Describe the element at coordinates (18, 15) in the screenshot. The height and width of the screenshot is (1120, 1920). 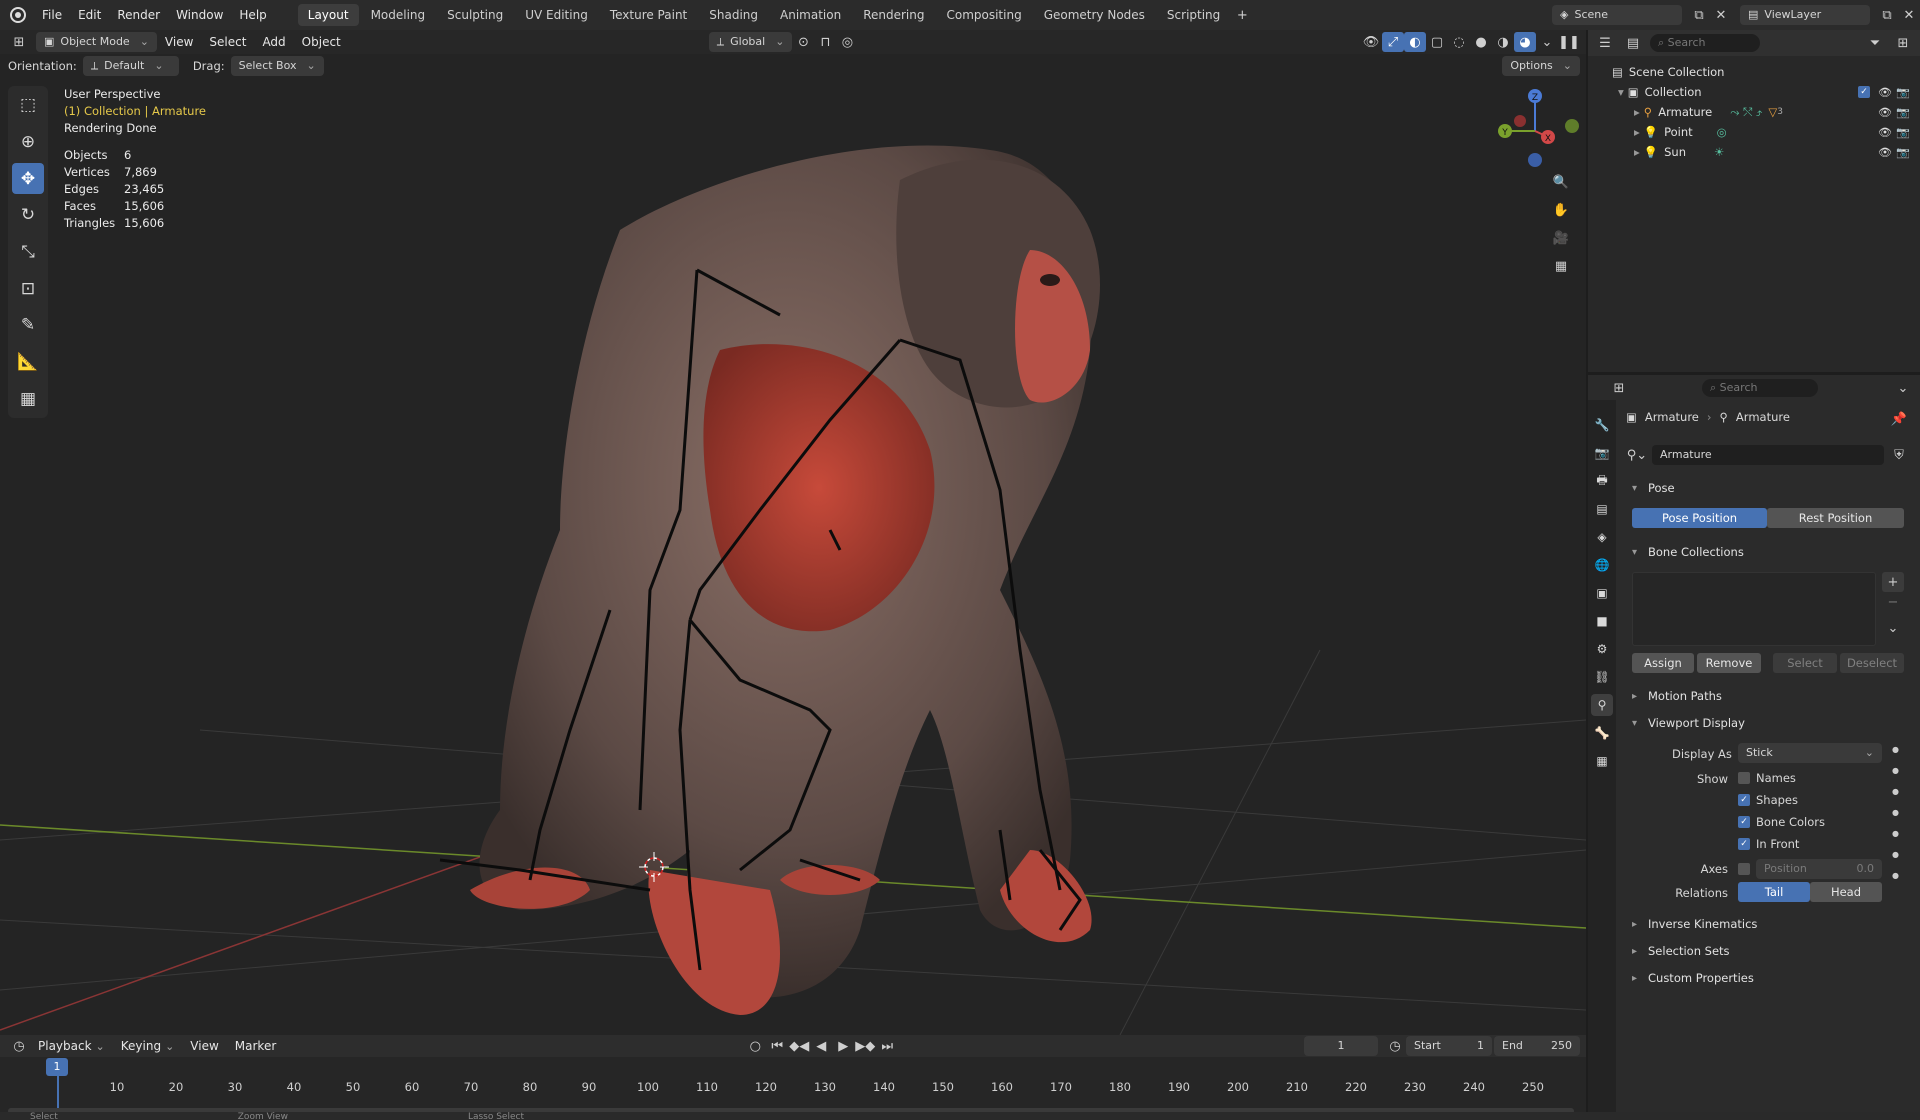
I see `blender-logo-icon` at that location.